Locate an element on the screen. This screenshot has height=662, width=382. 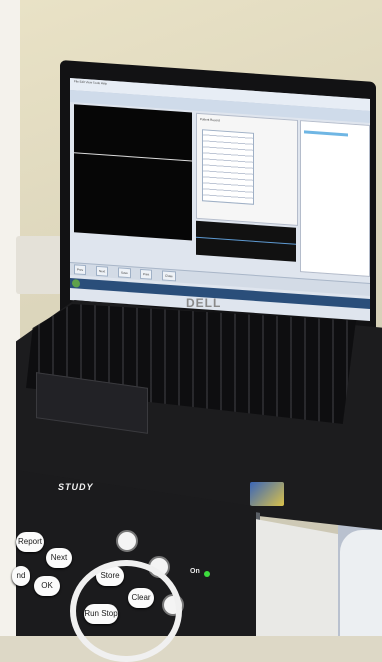
study-label: STUDY is located at coordinates (76, 487).